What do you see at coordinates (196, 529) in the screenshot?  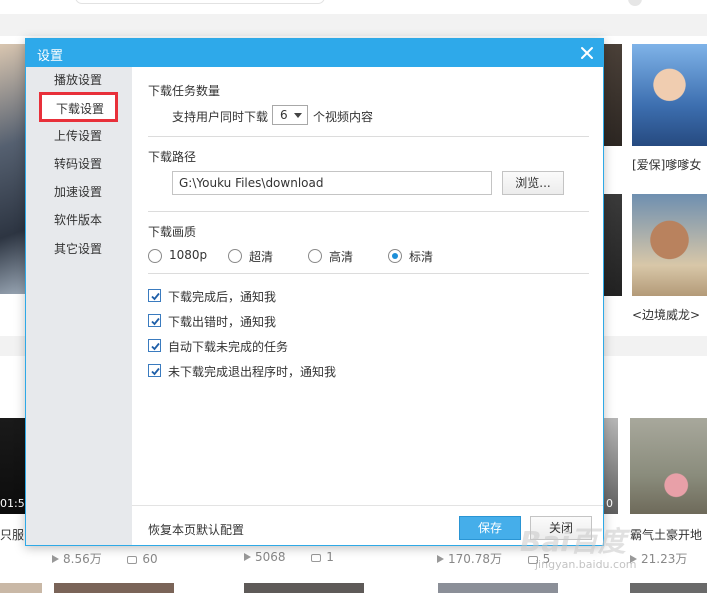 I see `restore-defaults-link: 恢复本页默认配置` at bounding box center [196, 529].